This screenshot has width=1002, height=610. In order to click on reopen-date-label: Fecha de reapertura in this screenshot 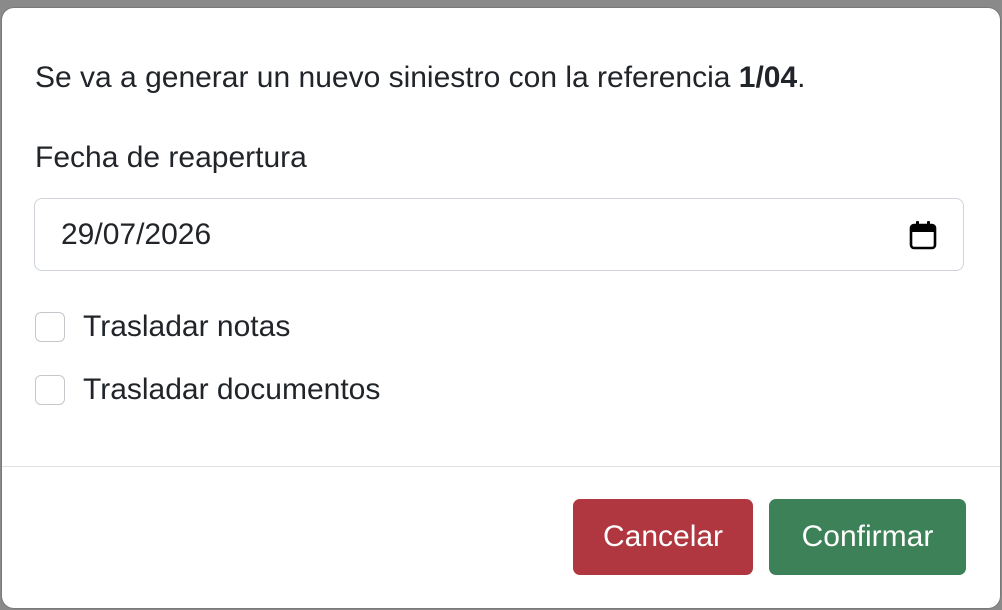, I will do `click(171, 157)`.